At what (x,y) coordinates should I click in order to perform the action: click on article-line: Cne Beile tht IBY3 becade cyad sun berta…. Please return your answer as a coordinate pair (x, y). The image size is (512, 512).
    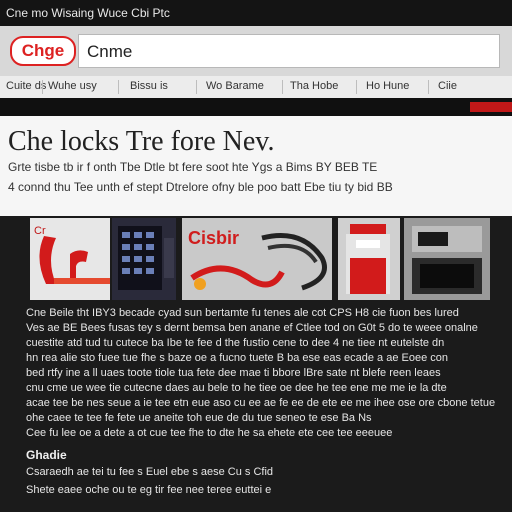
    Looking at the image, I should click on (242, 313).